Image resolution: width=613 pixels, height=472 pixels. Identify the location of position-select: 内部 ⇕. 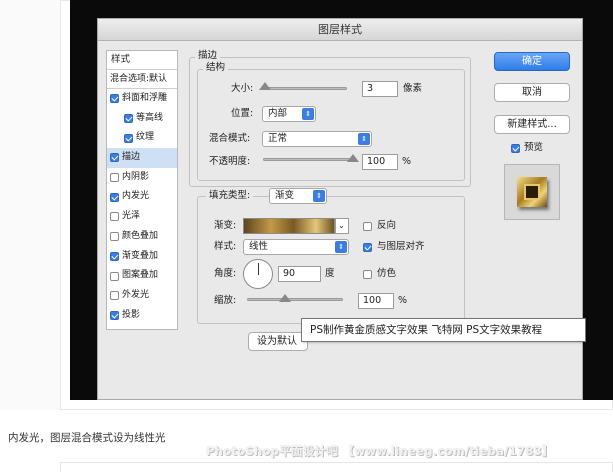
(289, 114).